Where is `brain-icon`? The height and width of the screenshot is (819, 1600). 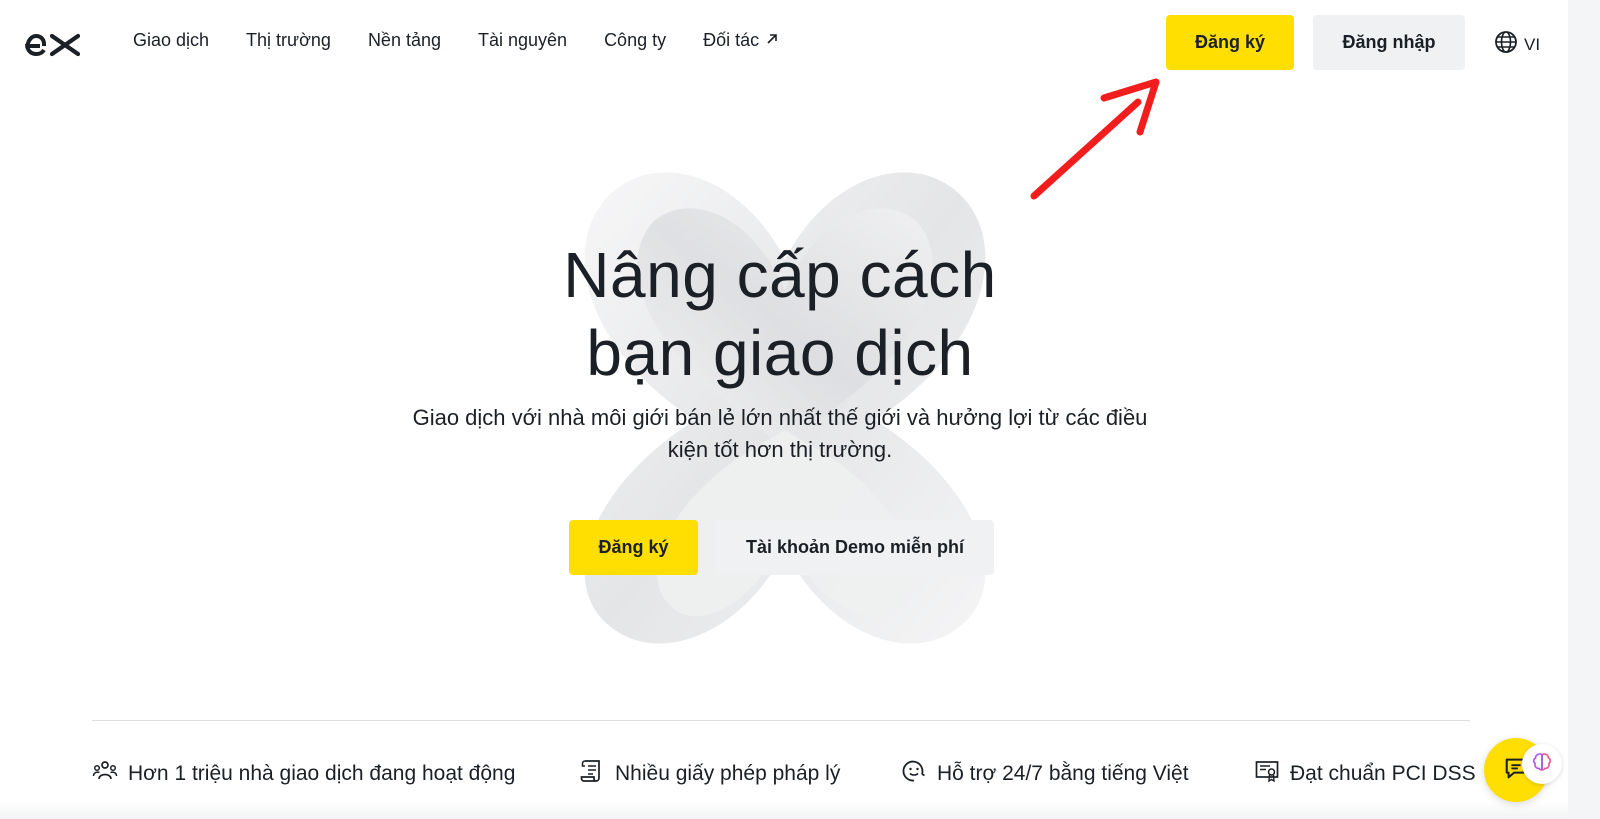
brain-icon is located at coordinates (1542, 764).